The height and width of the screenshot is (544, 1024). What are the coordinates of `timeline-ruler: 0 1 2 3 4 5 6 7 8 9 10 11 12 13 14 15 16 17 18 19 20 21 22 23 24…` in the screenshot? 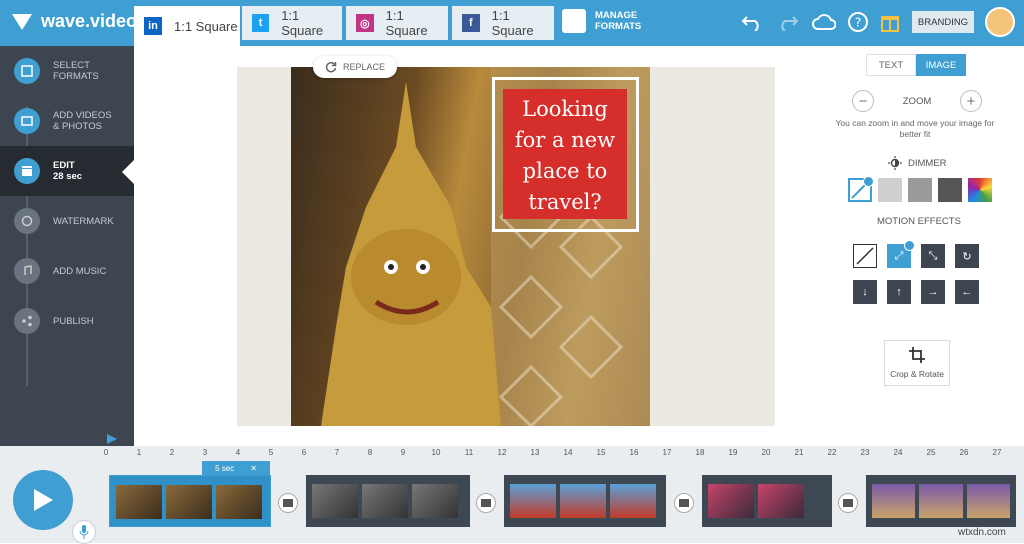 It's located at (560, 455).